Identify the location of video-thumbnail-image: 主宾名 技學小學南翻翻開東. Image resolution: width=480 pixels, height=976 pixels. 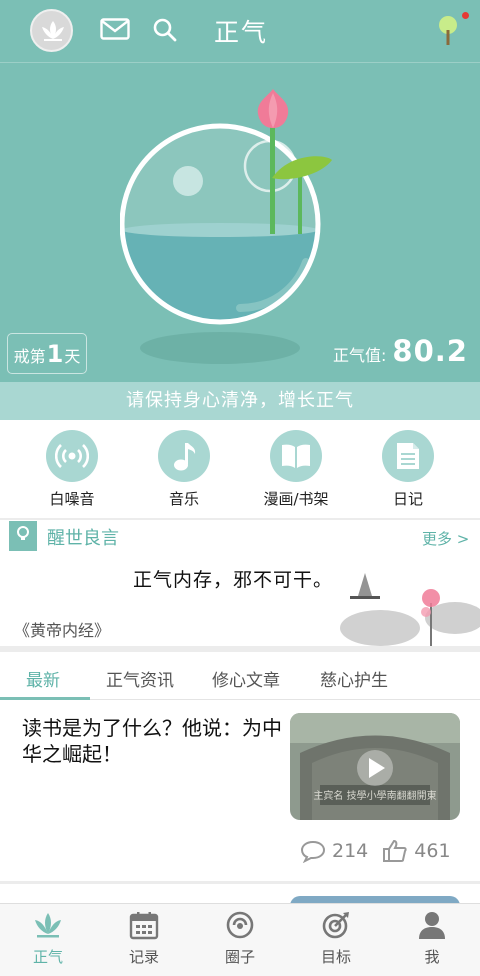
(375, 766).